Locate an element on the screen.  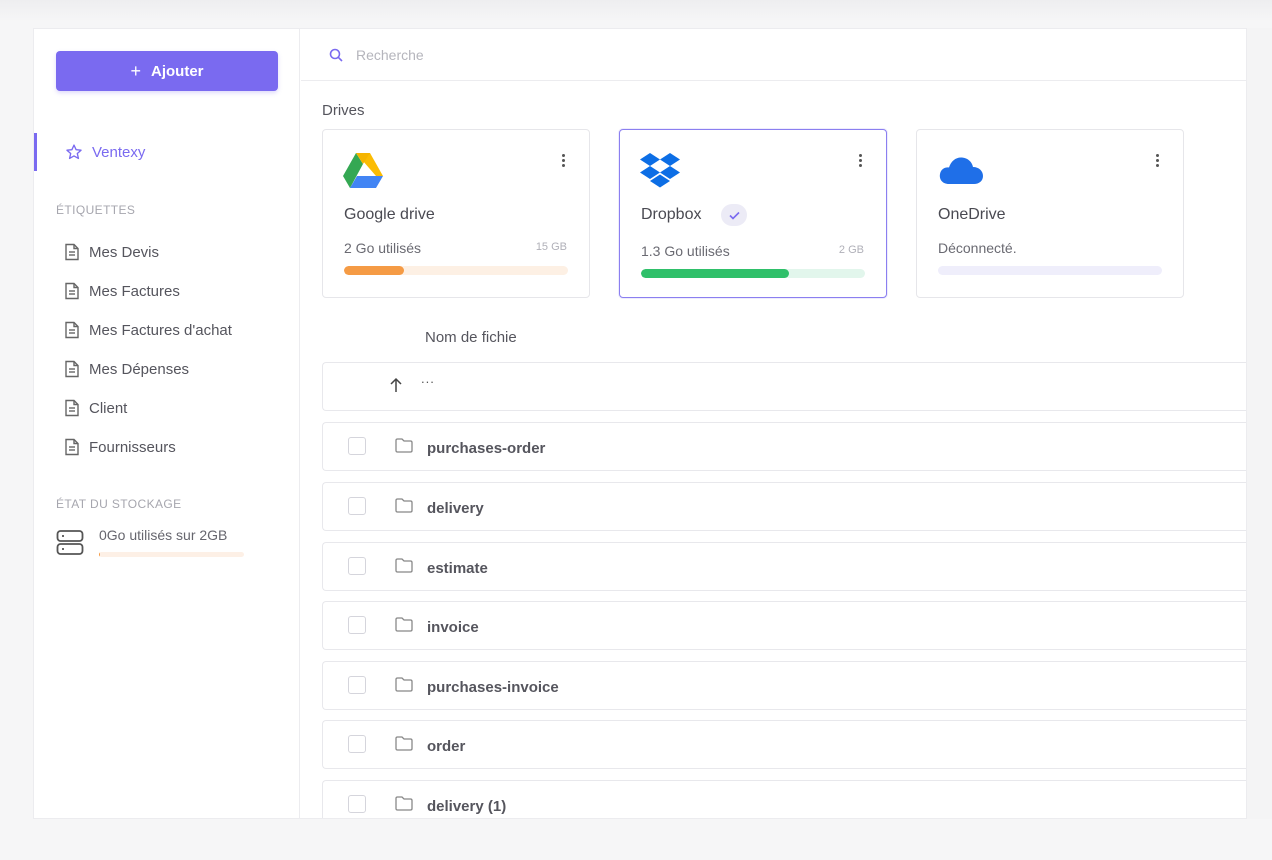
sidebar-item-fournisseurs: Fournisseurs is located at coordinates (120, 447).